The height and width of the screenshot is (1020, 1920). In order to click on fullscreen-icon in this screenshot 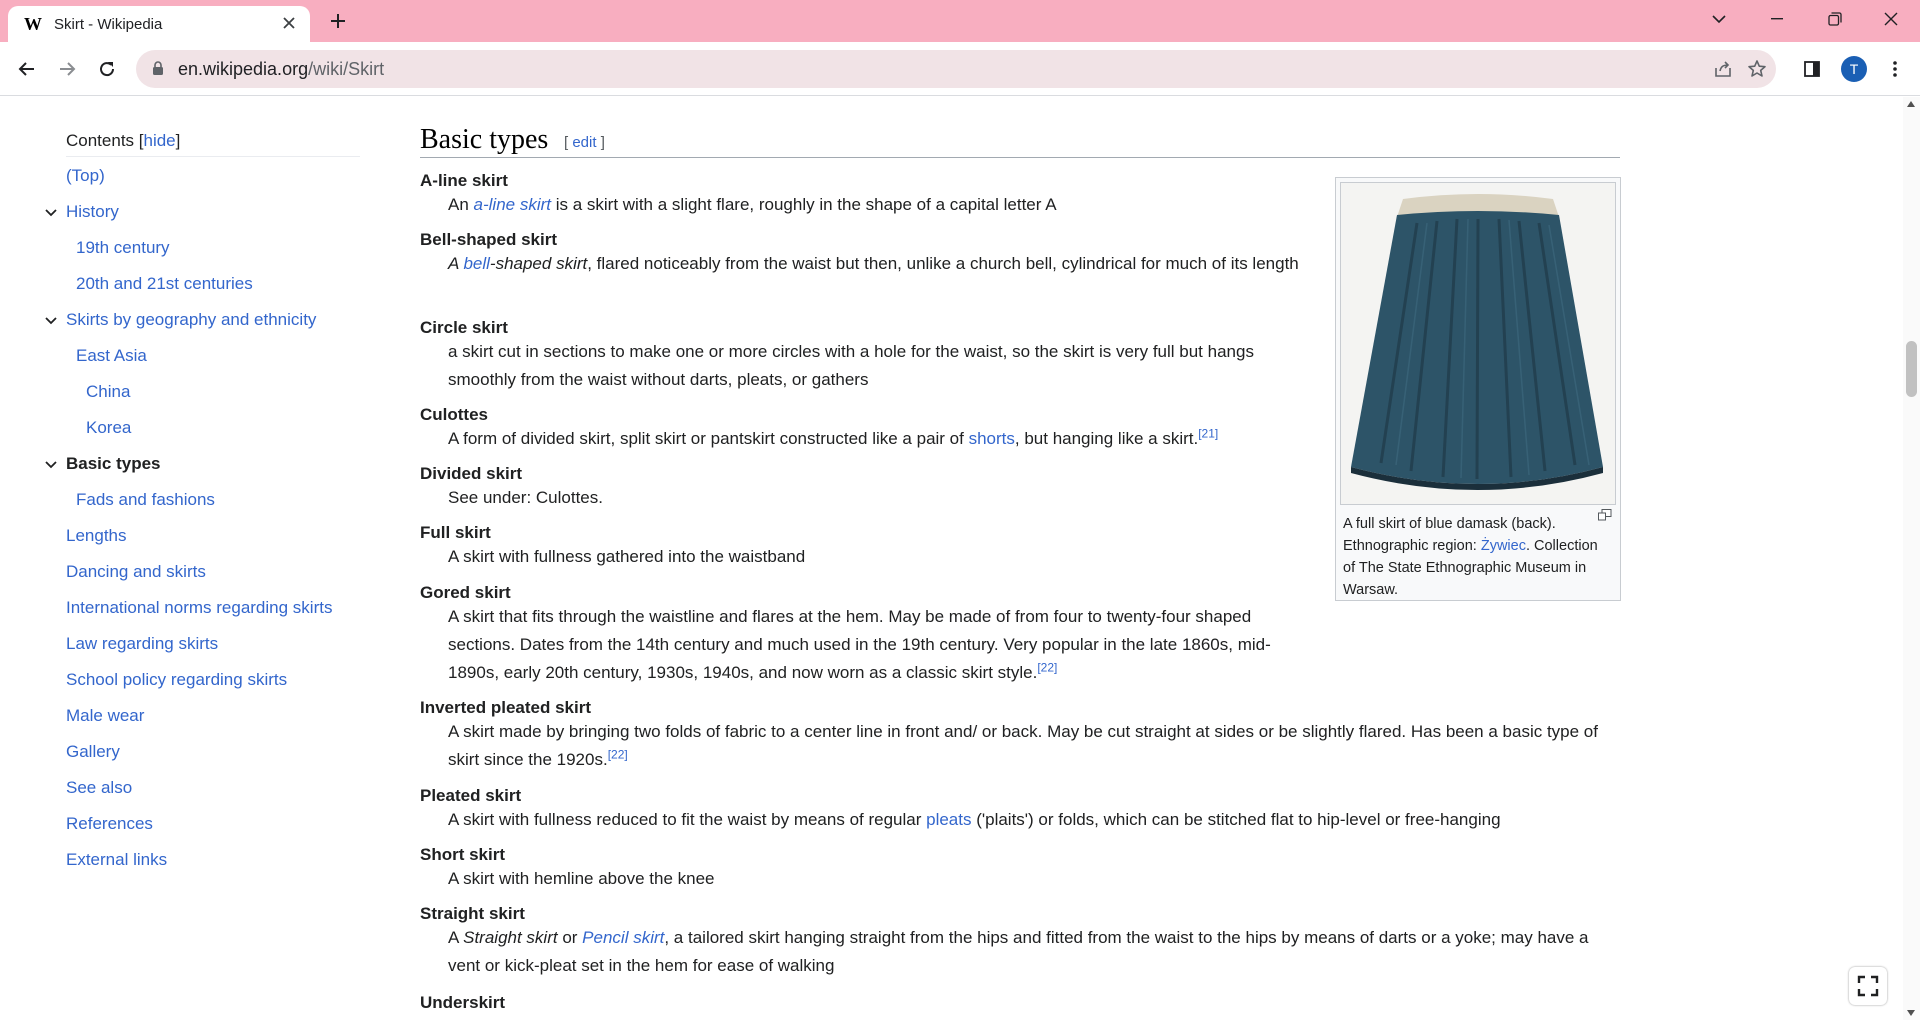, I will do `click(1868, 986)`.